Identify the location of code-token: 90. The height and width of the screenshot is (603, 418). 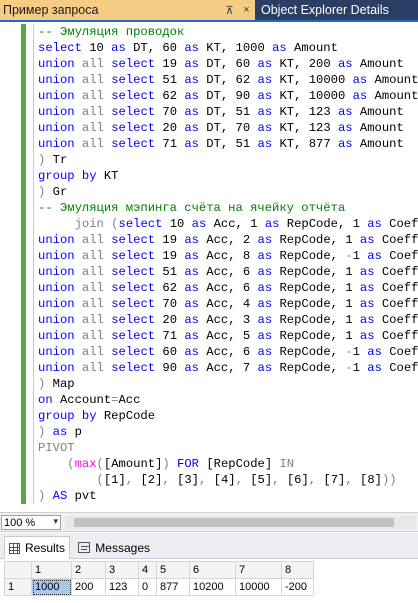
(170, 368).